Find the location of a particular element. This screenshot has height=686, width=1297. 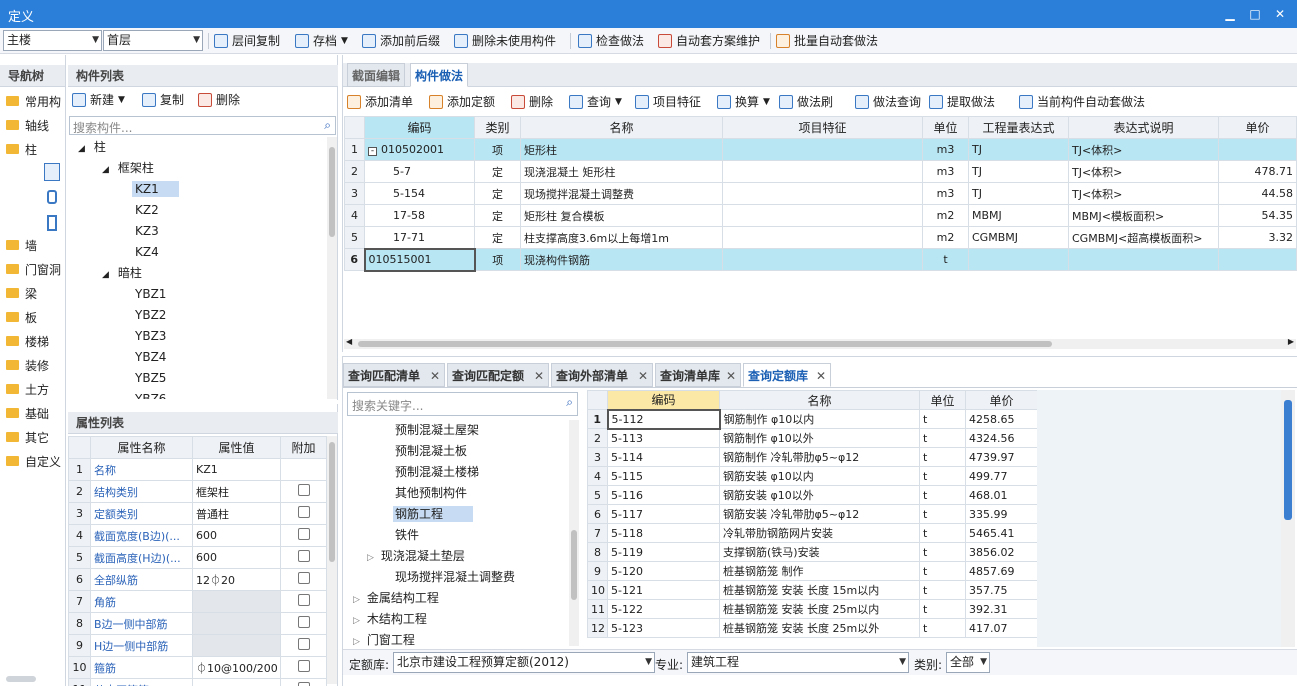

component-search-input: 搜索构件... ⌕ is located at coordinates (202, 125).